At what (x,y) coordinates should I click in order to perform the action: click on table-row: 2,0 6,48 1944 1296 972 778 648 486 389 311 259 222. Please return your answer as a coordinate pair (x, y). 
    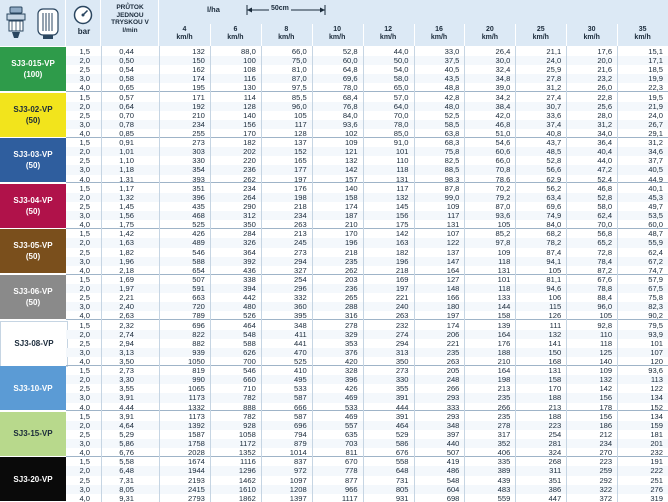
    Looking at the image, I should click on (367, 471).